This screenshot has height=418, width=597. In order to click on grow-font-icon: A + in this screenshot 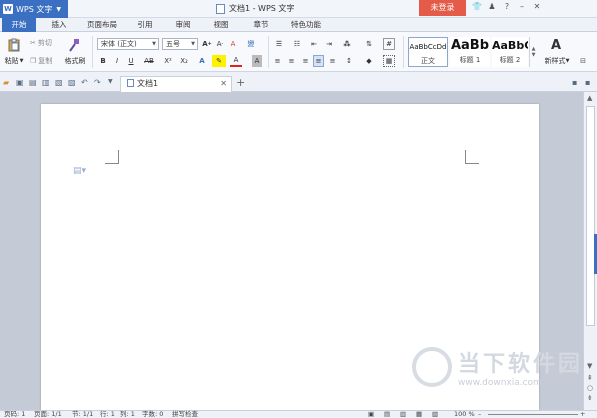, I will do `click(207, 44)`.